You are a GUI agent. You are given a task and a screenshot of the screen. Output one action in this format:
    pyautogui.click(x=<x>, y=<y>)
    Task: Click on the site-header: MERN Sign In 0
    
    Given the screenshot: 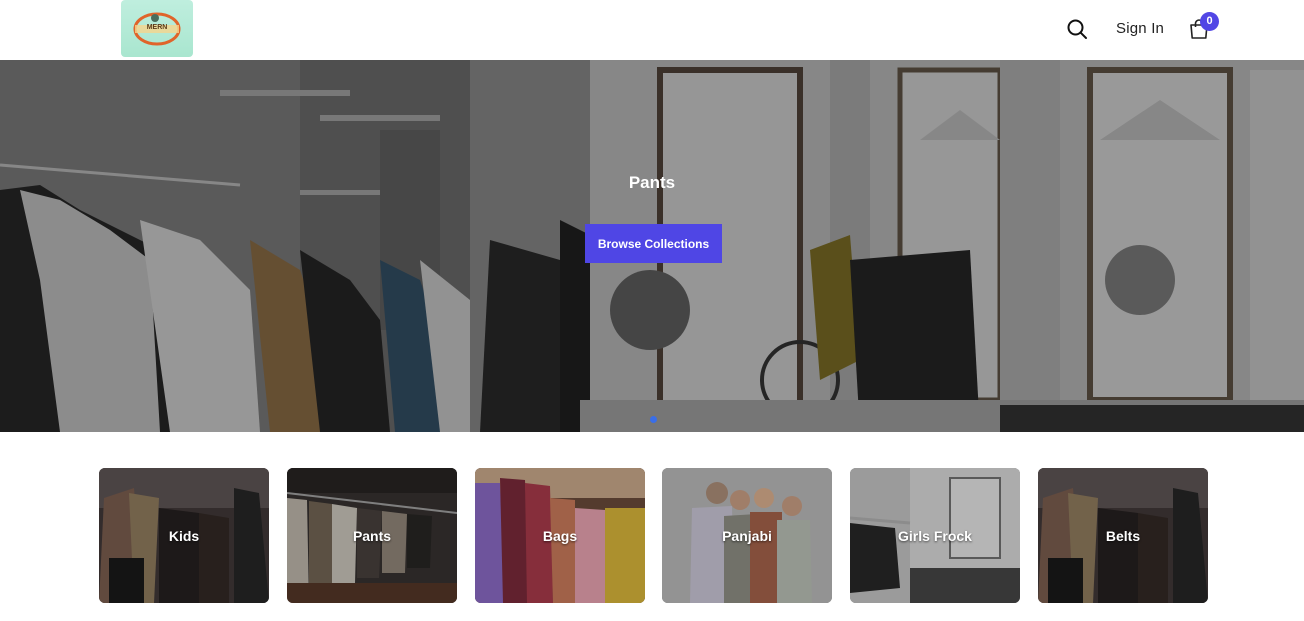 What is the action you would take?
    pyautogui.click(x=652, y=30)
    